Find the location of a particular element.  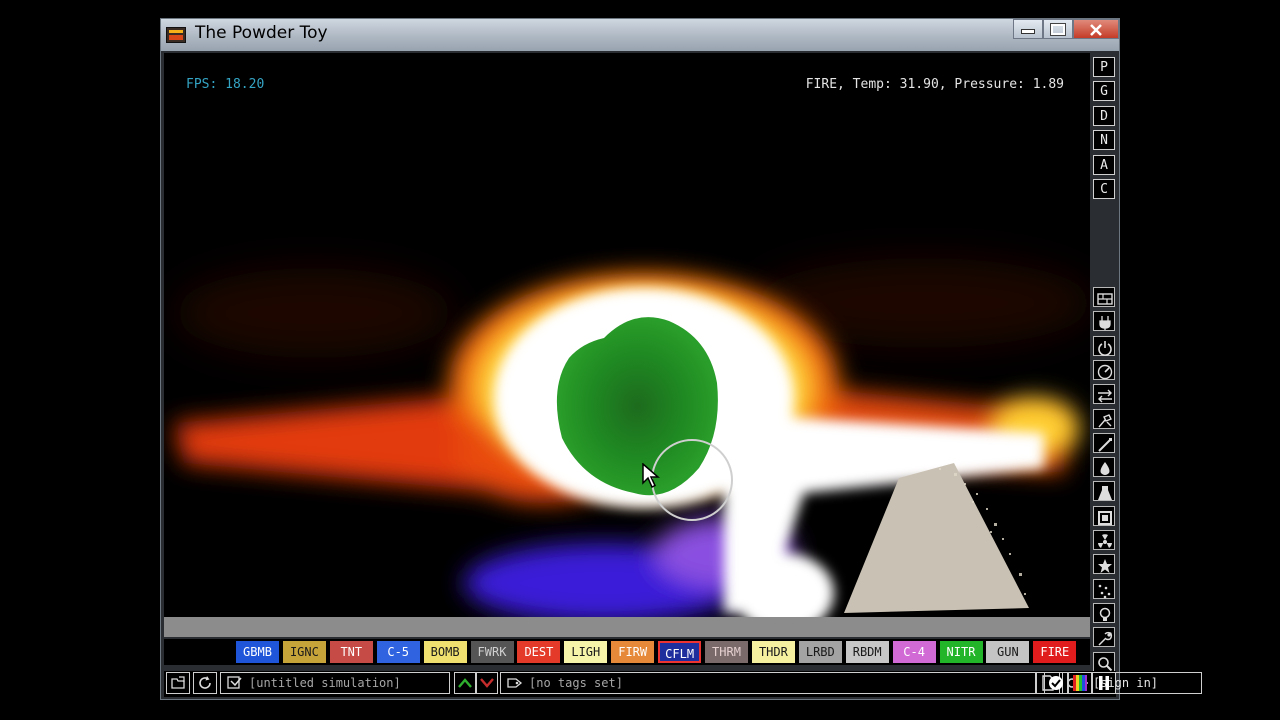

powders-icon is located at coordinates (1105, 493).